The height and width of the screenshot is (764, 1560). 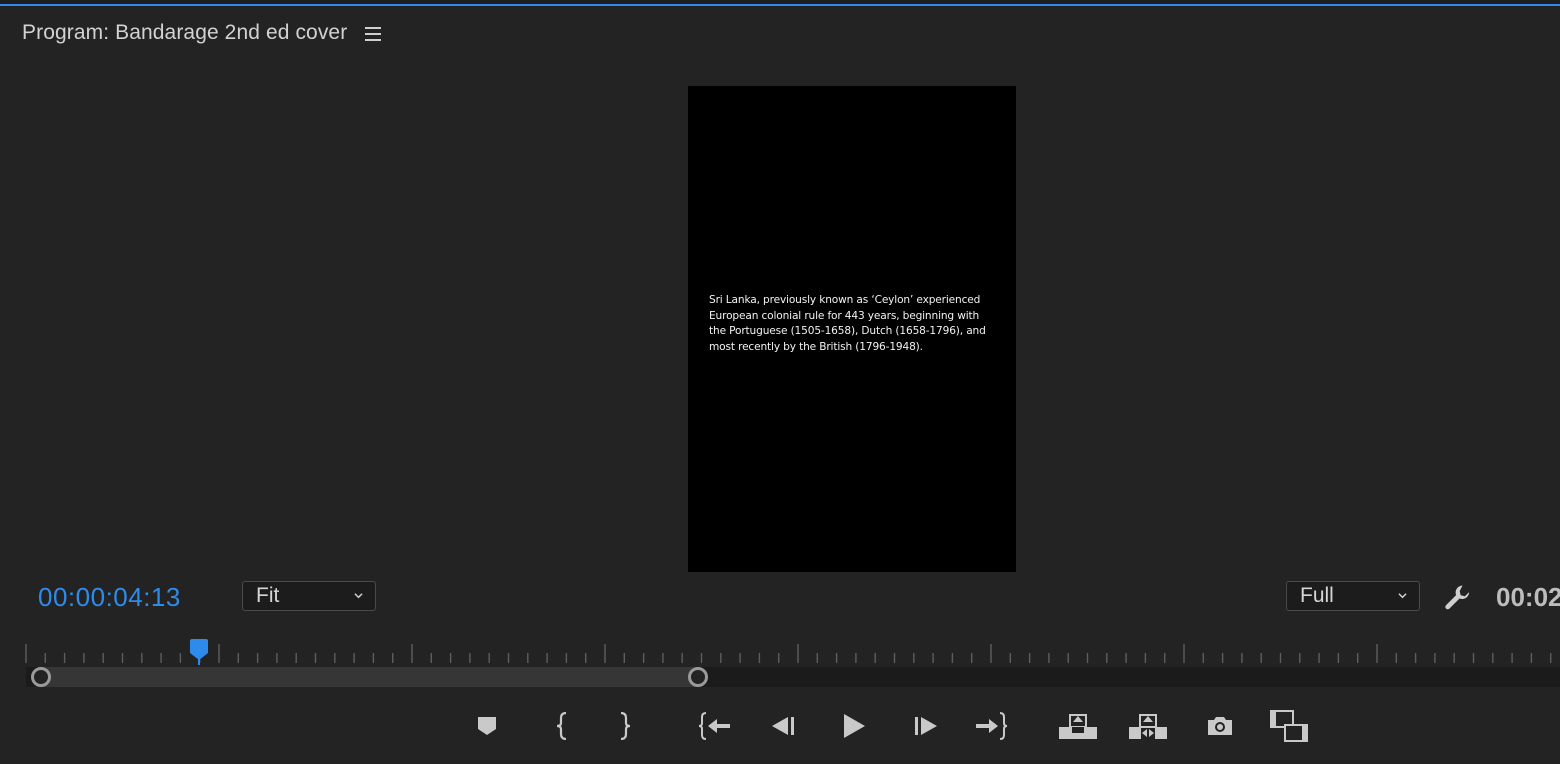 I want to click on step-forward-button, so click(x=925, y=726).